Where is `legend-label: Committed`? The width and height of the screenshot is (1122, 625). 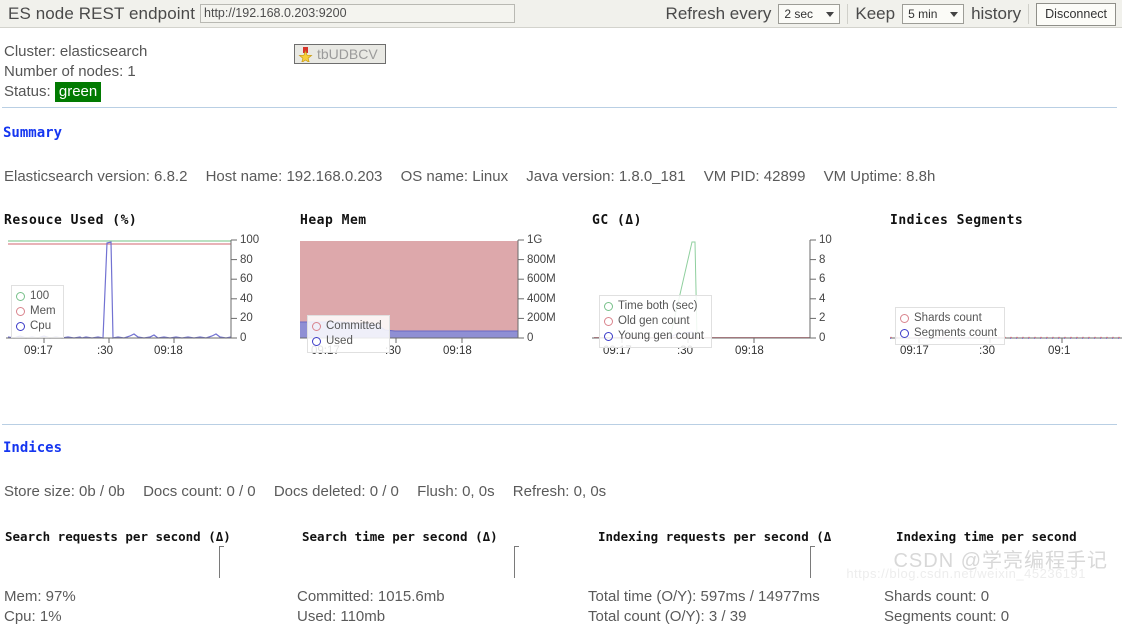 legend-label: Committed is located at coordinates (354, 326).